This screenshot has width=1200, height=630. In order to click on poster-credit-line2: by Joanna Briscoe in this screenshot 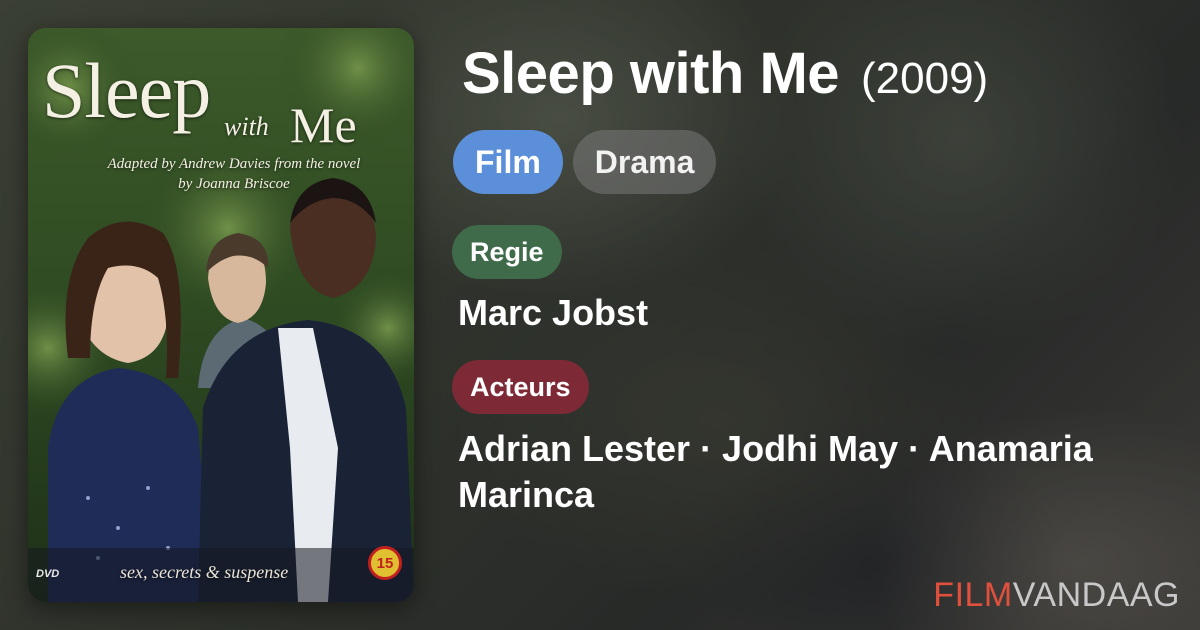, I will do `click(234, 184)`.